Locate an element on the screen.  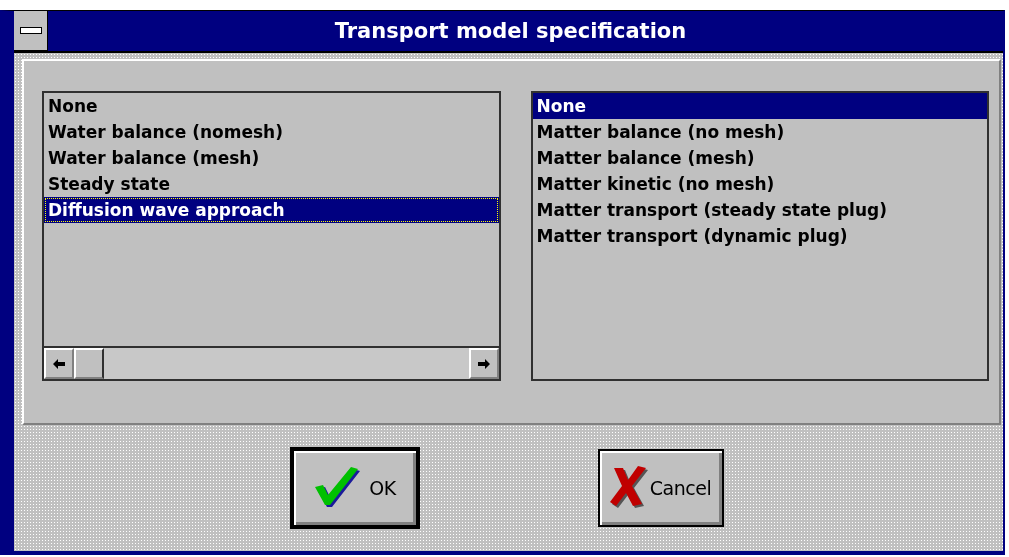
ok-button: OK is located at coordinates (354, 488).